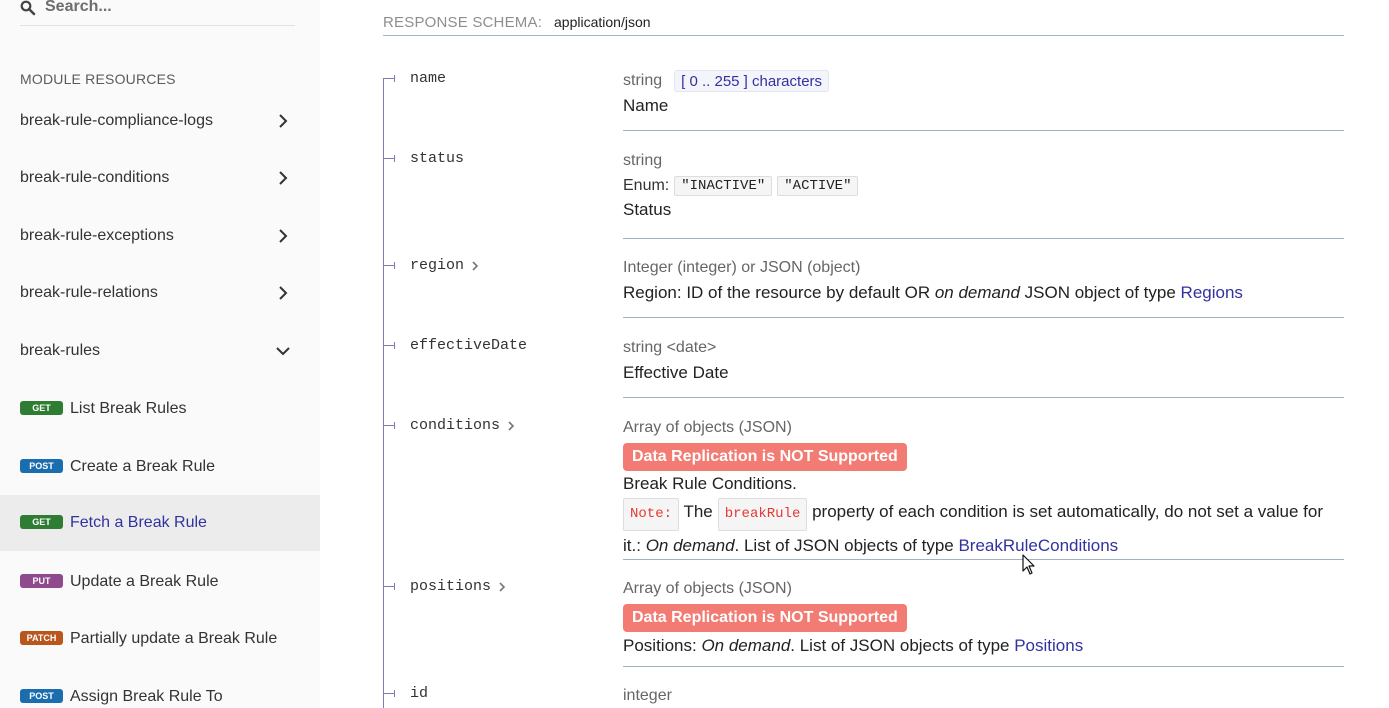 This screenshot has height=708, width=1389. Describe the element at coordinates (710, 483) in the screenshot. I see `property-description: Break Rule Conditions.` at that location.